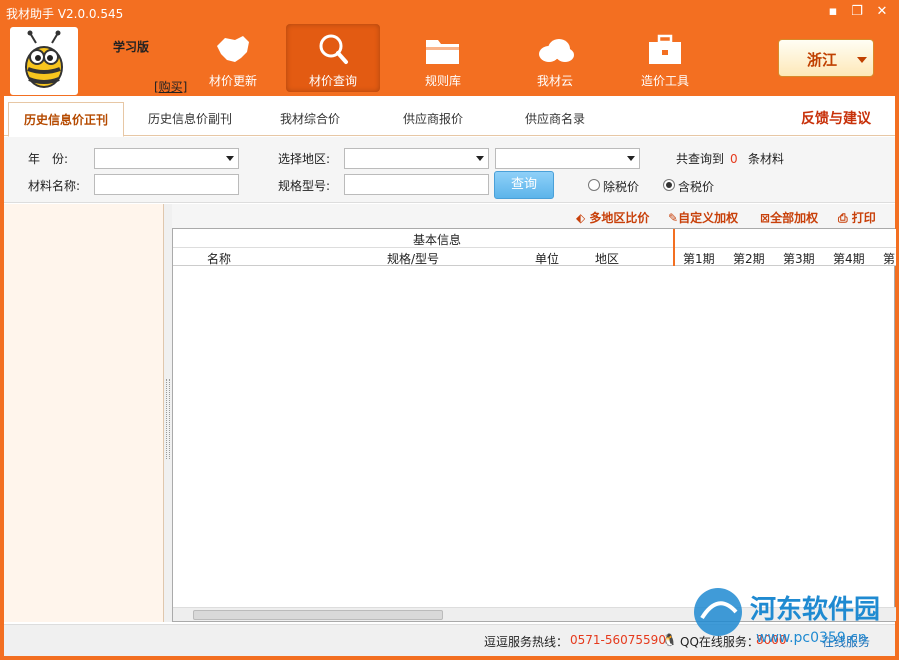 The height and width of the screenshot is (660, 899). I want to click on edit-icon: ✎, so click(673, 218).